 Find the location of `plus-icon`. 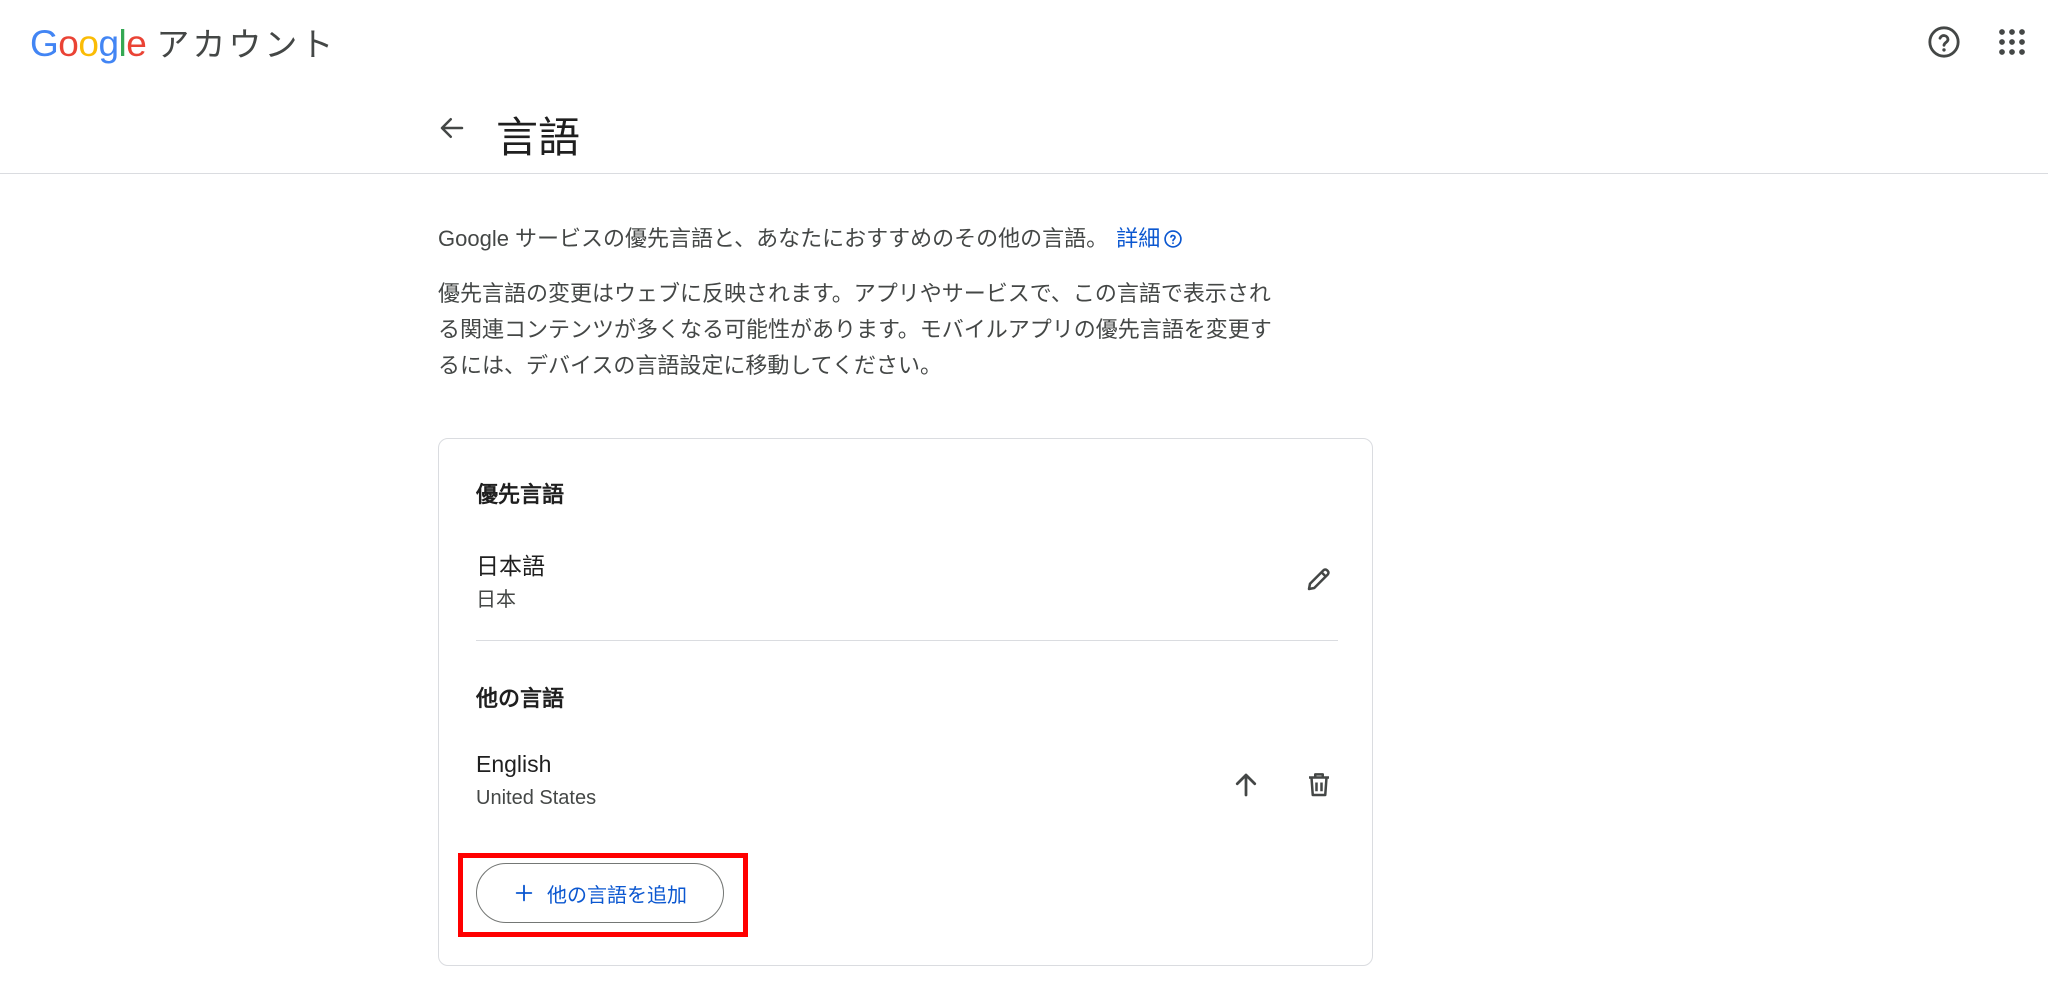

plus-icon is located at coordinates (524, 893).